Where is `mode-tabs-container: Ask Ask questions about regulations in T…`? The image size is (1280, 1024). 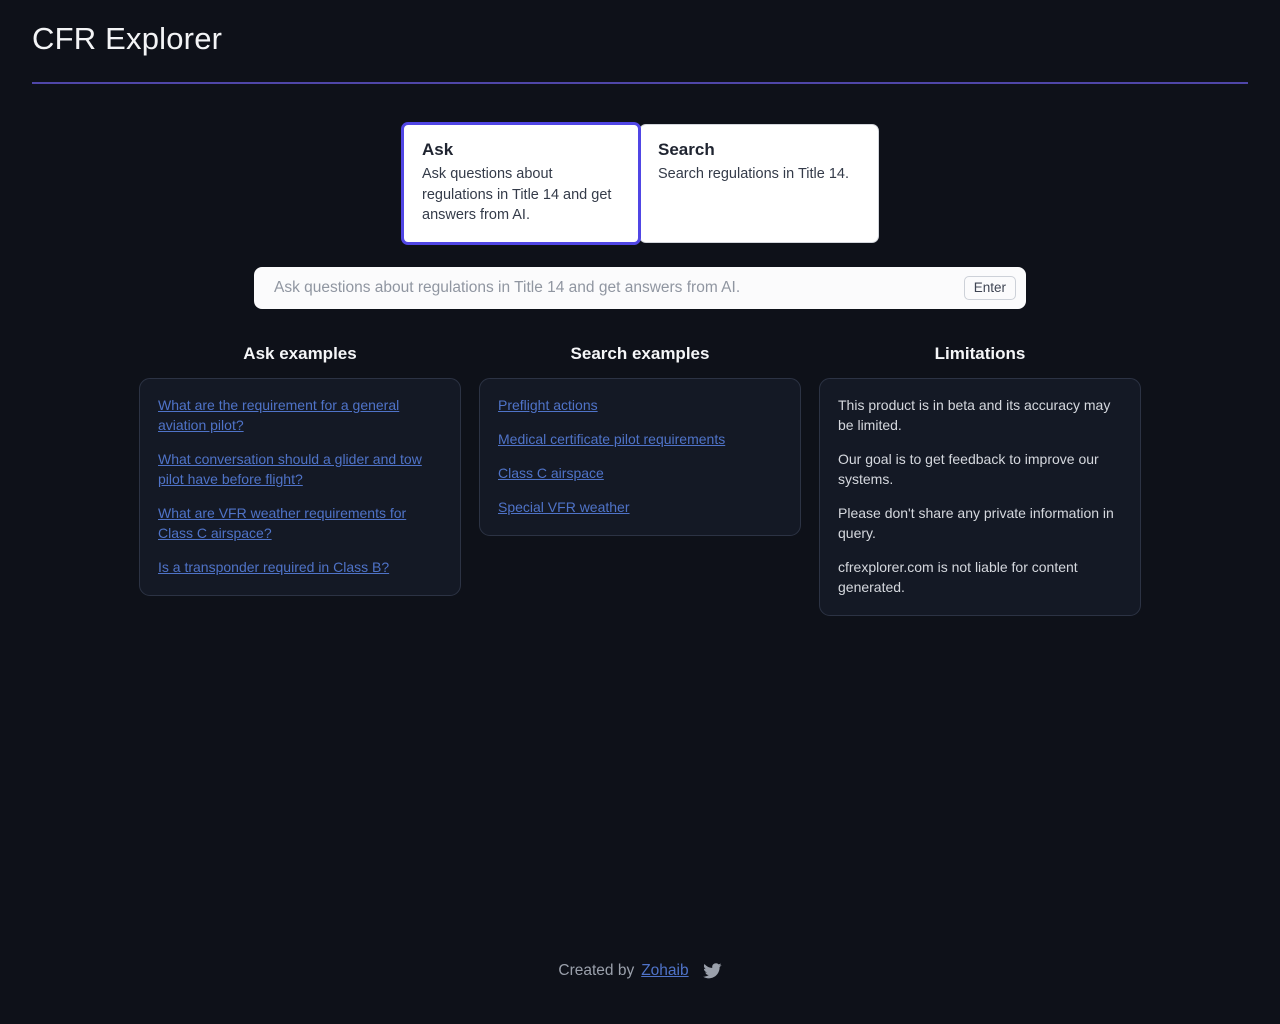 mode-tabs-container: Ask Ask questions about regulations in T… is located at coordinates (640, 183).